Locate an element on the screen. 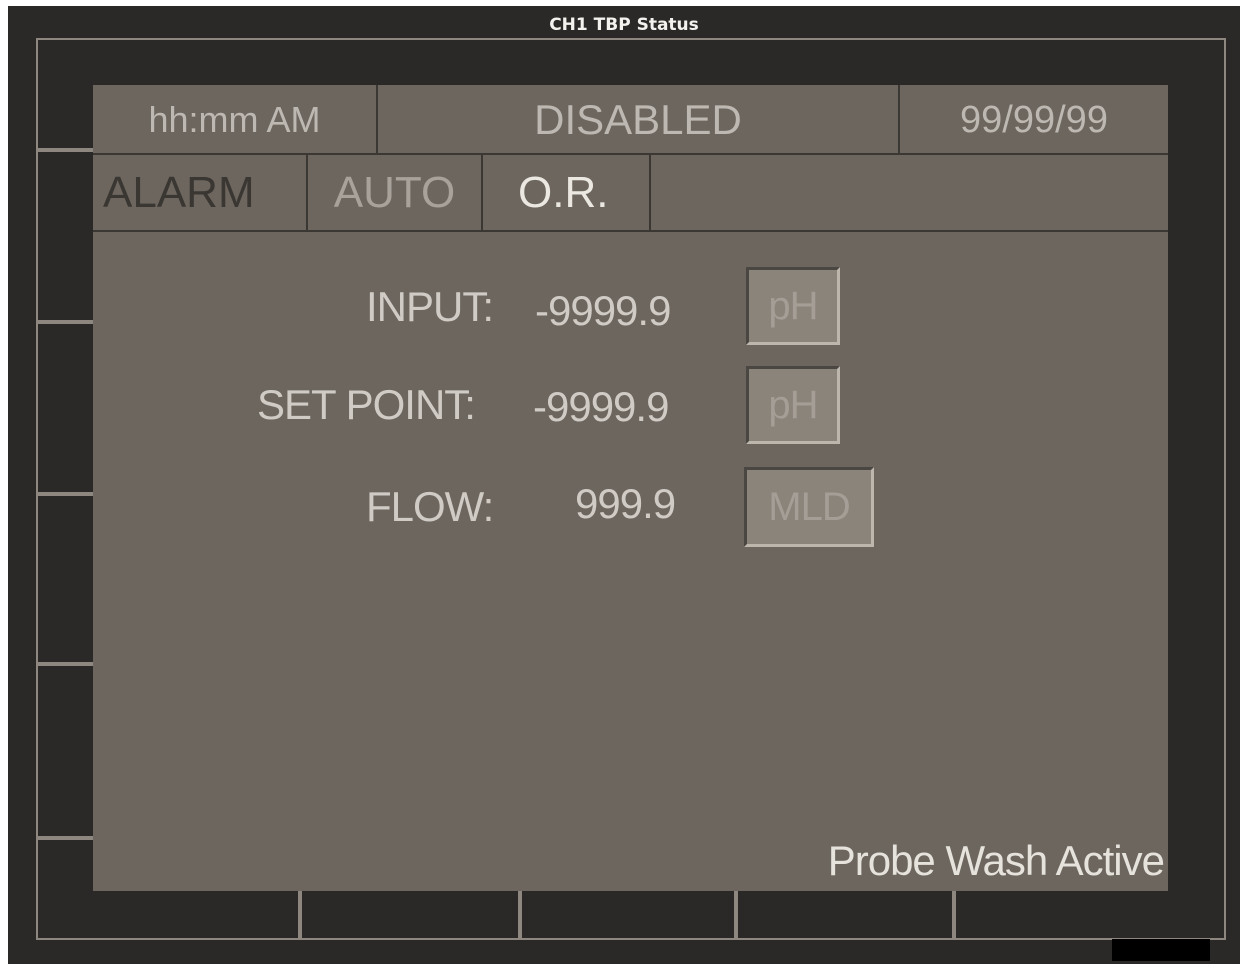 The width and height of the screenshot is (1250, 967). setpoint-unit-text: pH is located at coordinates (793, 404).